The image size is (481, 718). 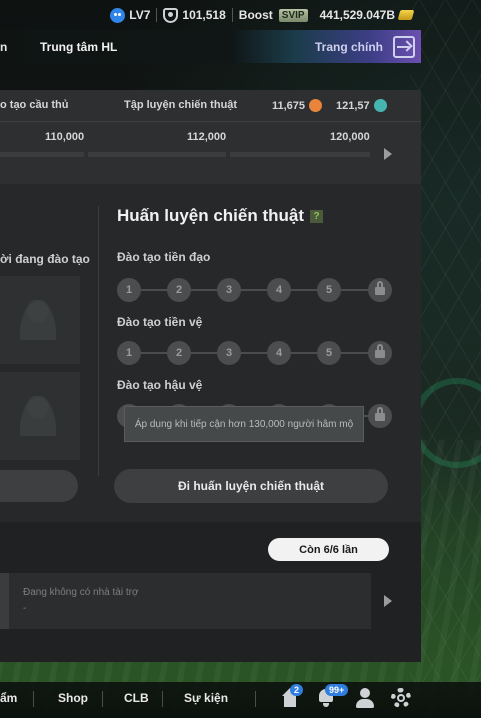 I want to click on player-training-button, so click(x=39, y=486).